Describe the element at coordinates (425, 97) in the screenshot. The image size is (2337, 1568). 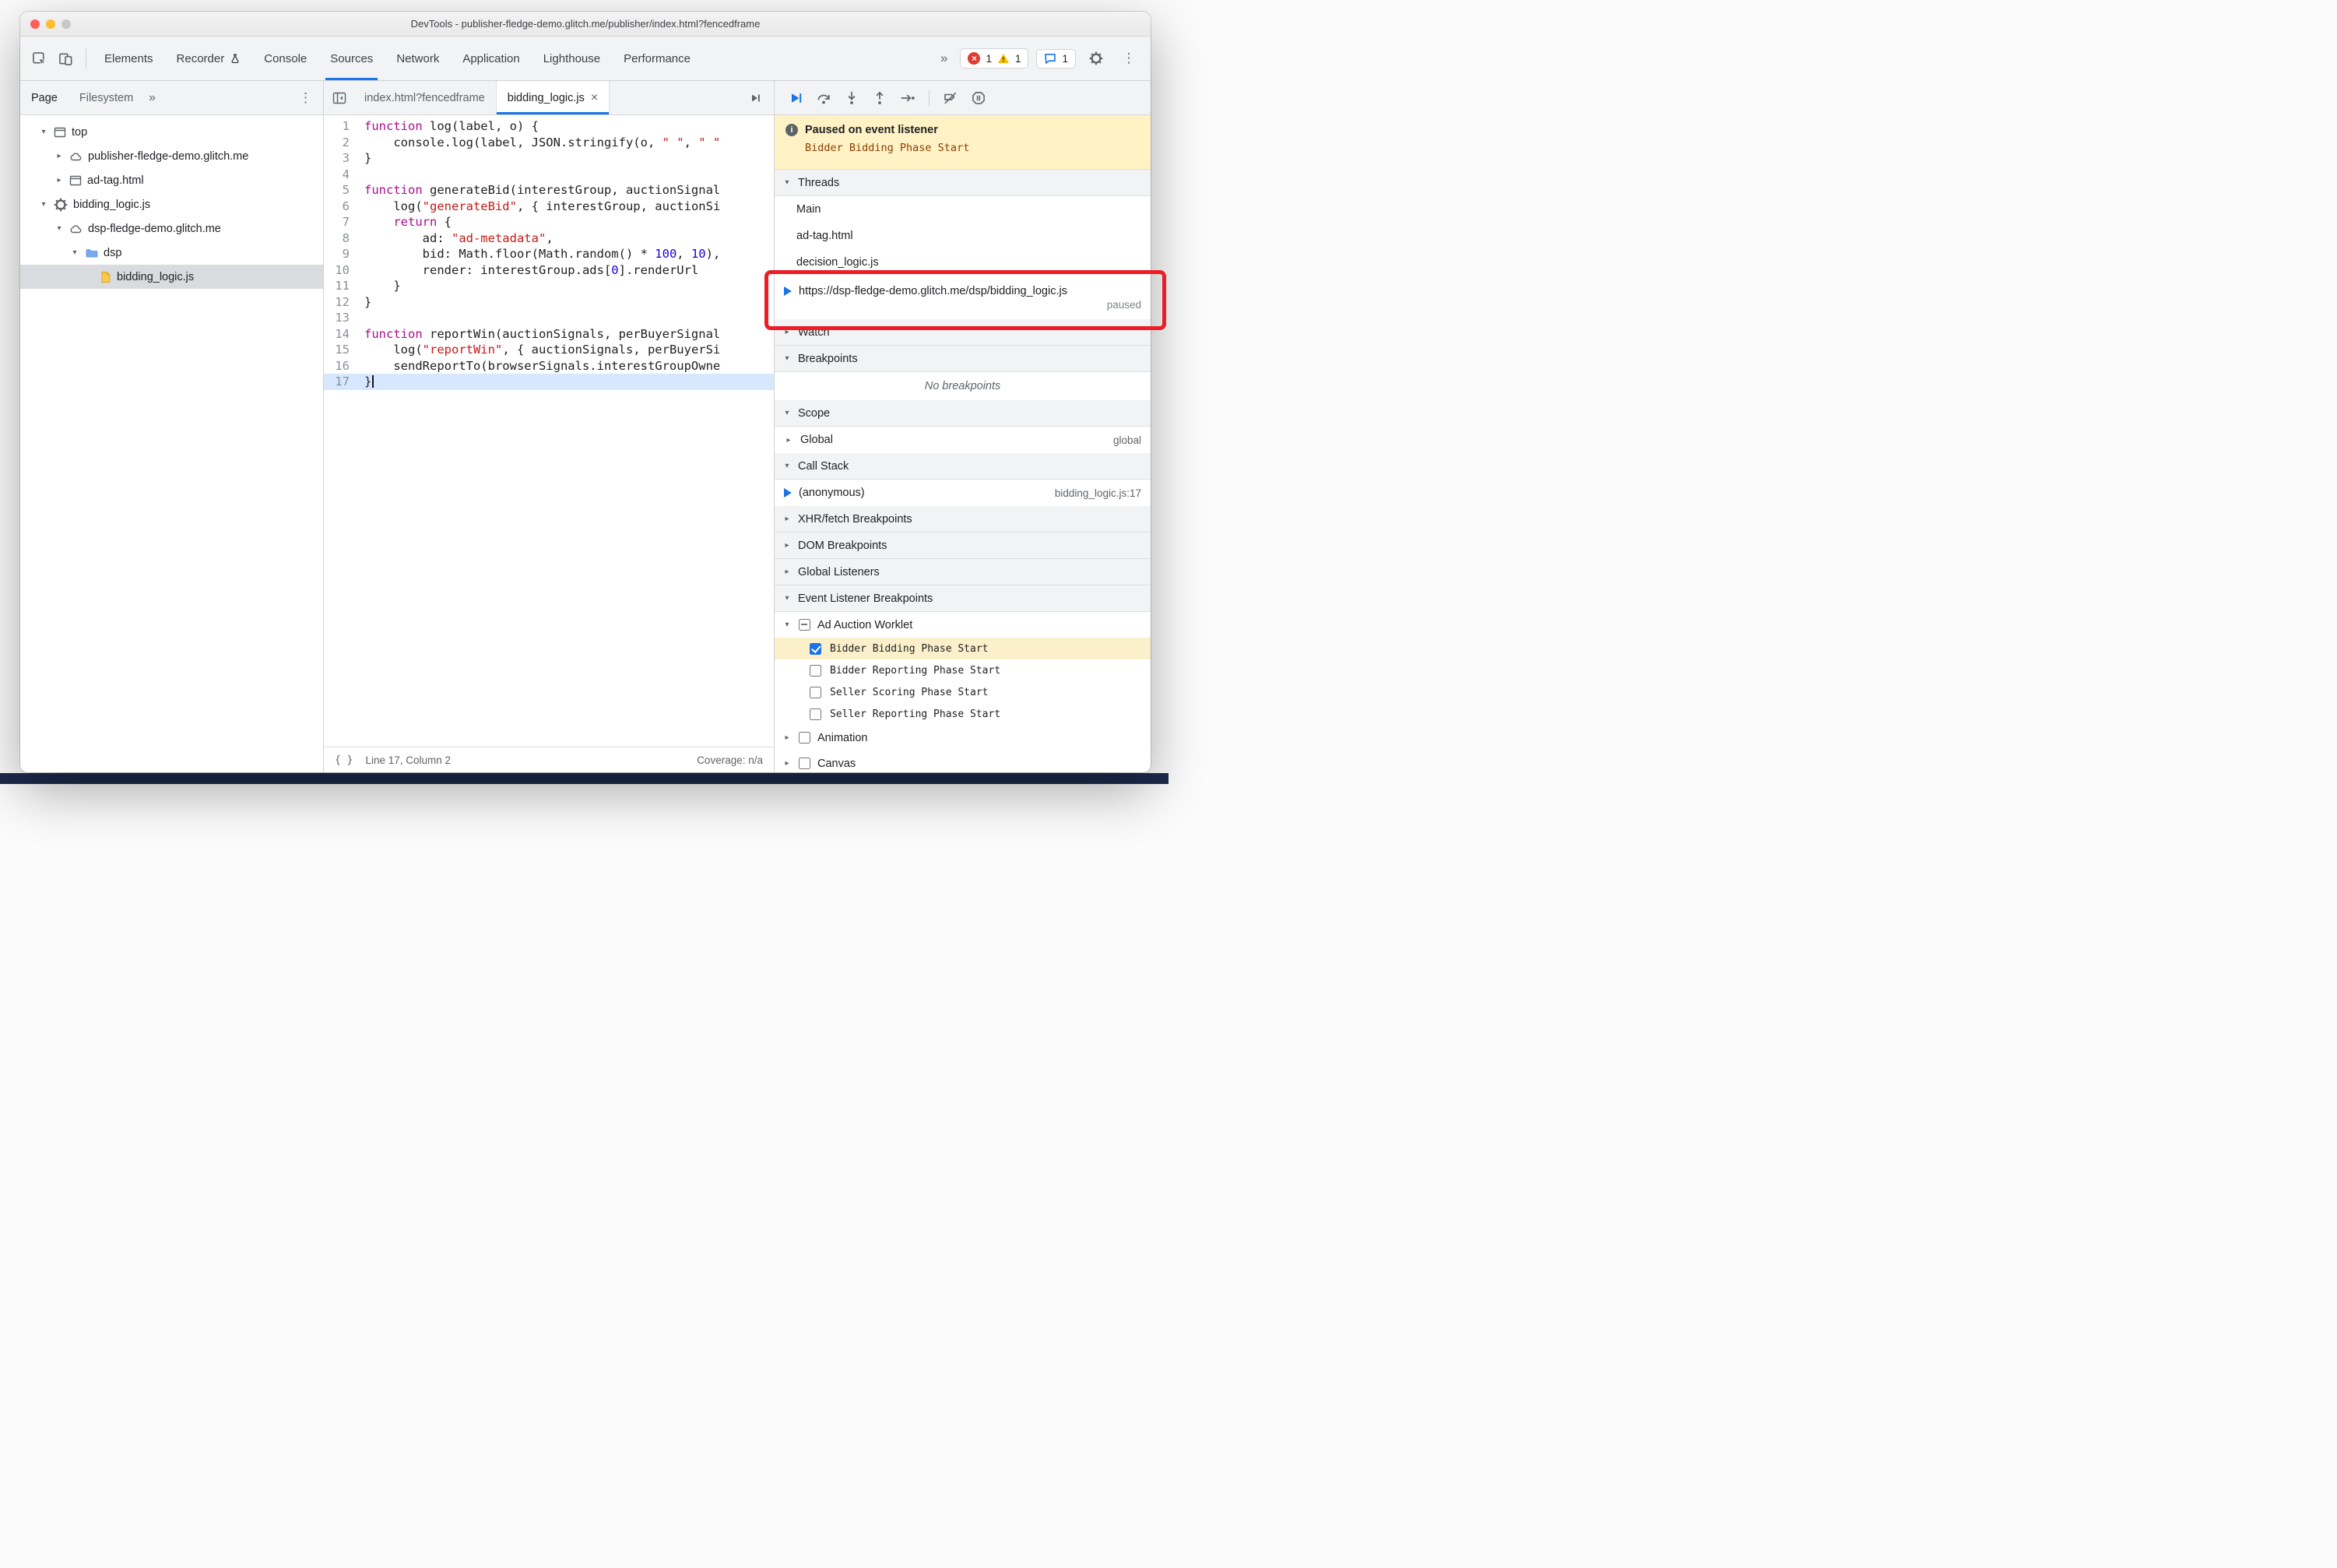
I see `editor-tab-index-html-fencedframe: index.html?fencedframe` at that location.